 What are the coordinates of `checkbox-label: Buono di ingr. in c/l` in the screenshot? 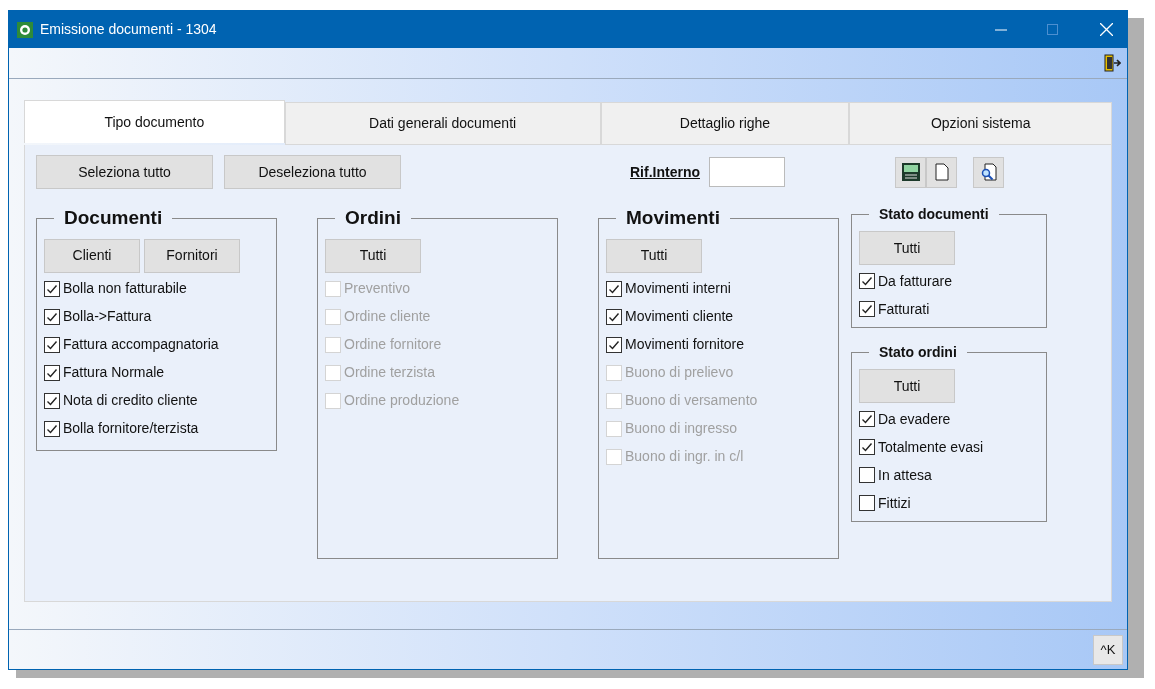 It's located at (684, 456).